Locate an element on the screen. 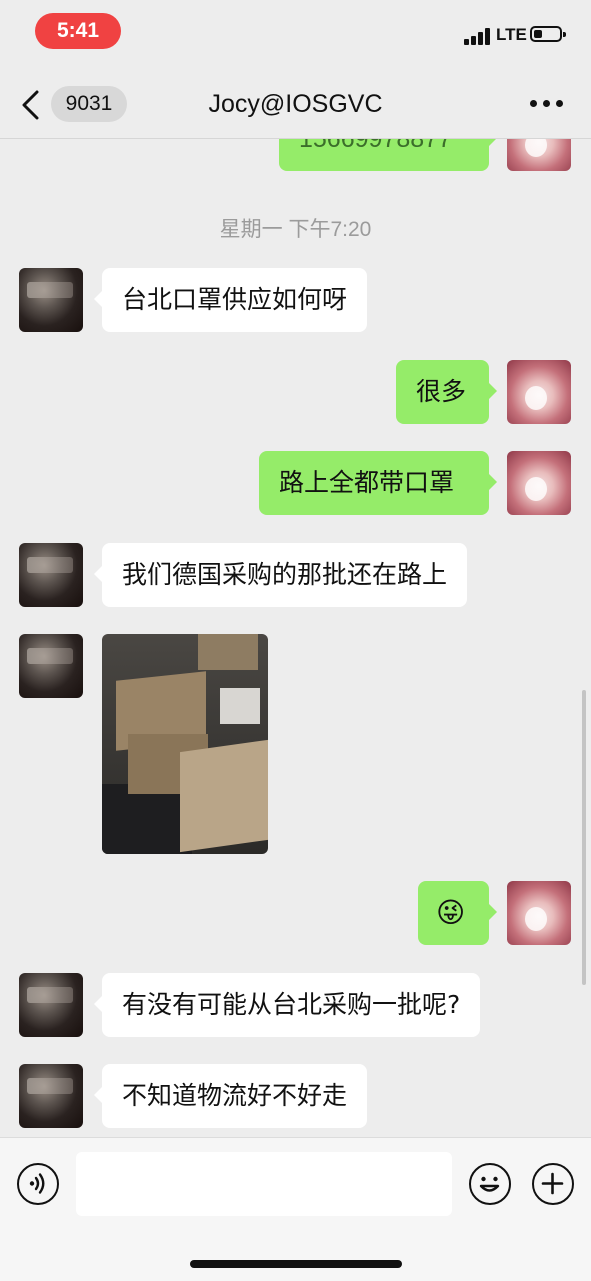 Image resolution: width=591 pixels, height=1281 pixels. chat-header: 9031 Jocy@IOSGVC is located at coordinates (295, 102).